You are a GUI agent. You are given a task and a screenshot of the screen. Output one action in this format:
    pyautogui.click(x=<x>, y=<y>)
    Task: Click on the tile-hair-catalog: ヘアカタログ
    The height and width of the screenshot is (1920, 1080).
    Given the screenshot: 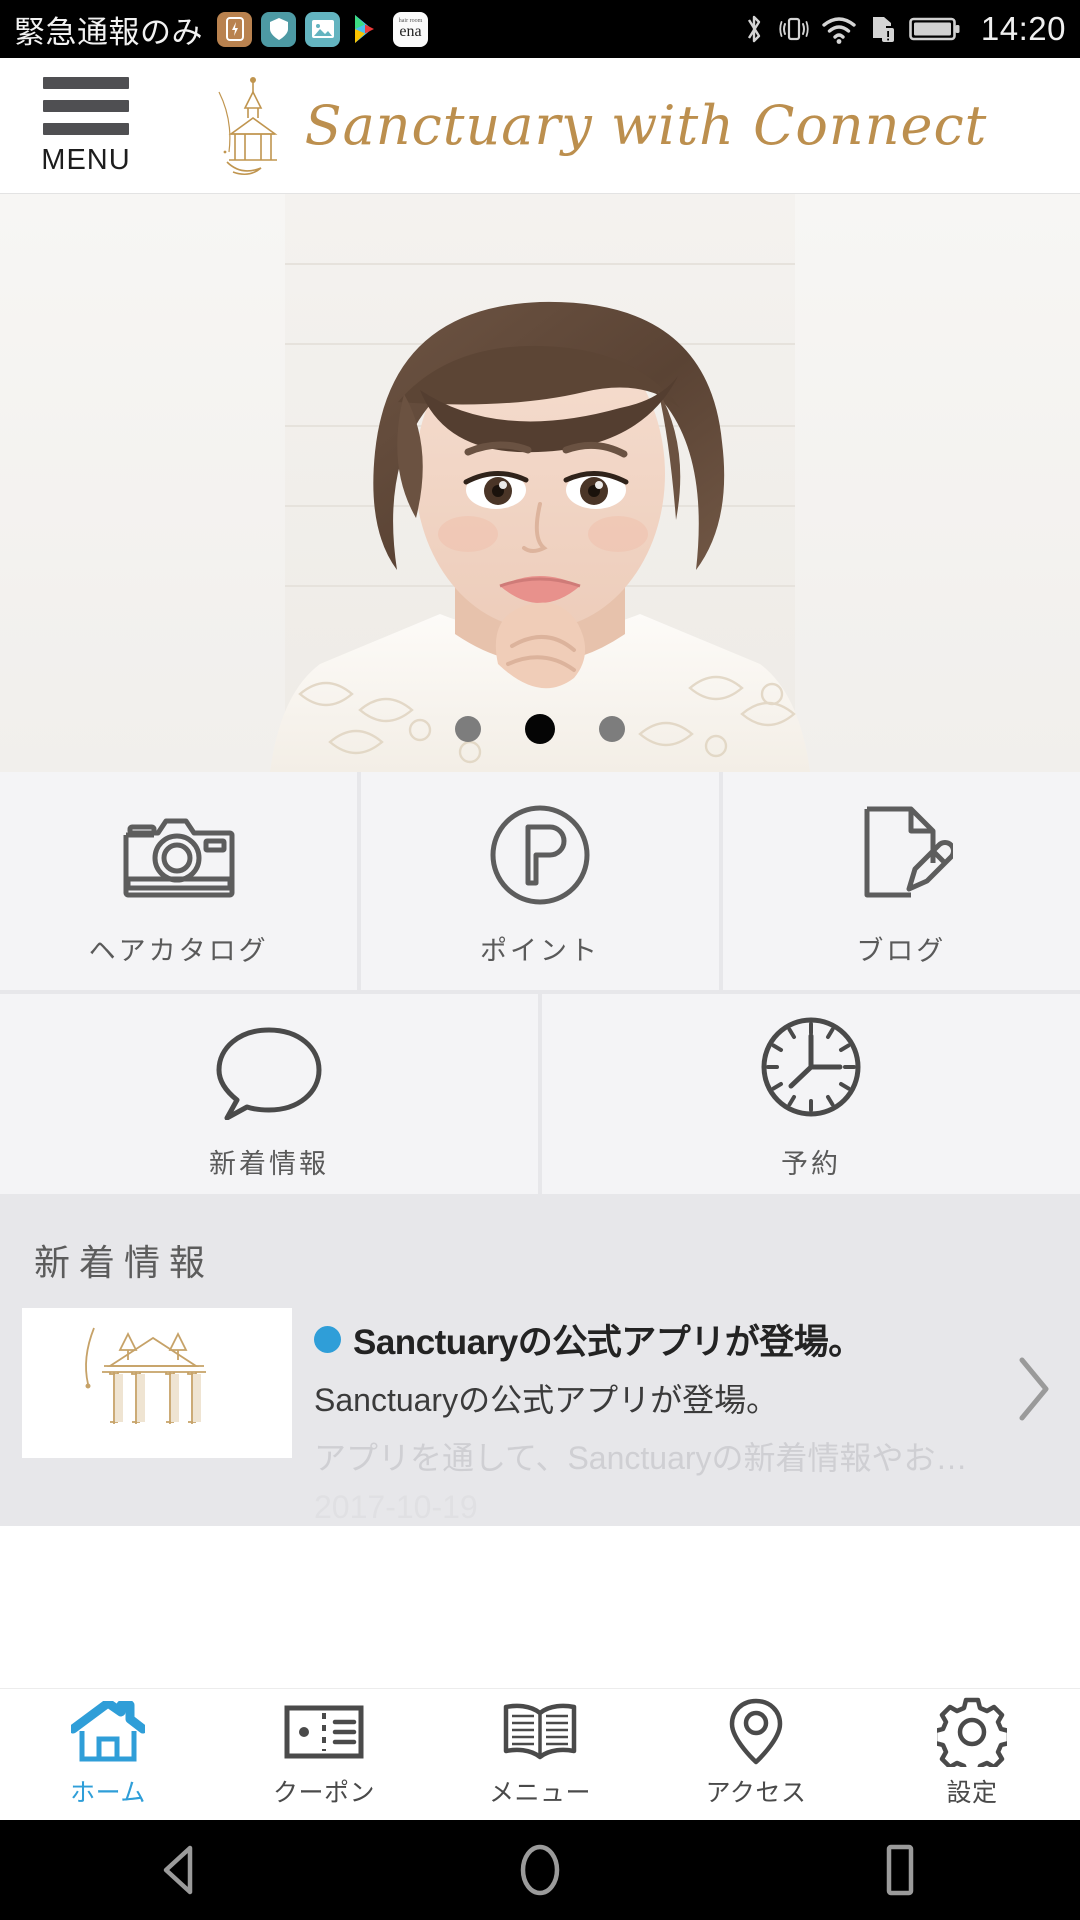 What is the action you would take?
    pyautogui.click(x=179, y=881)
    